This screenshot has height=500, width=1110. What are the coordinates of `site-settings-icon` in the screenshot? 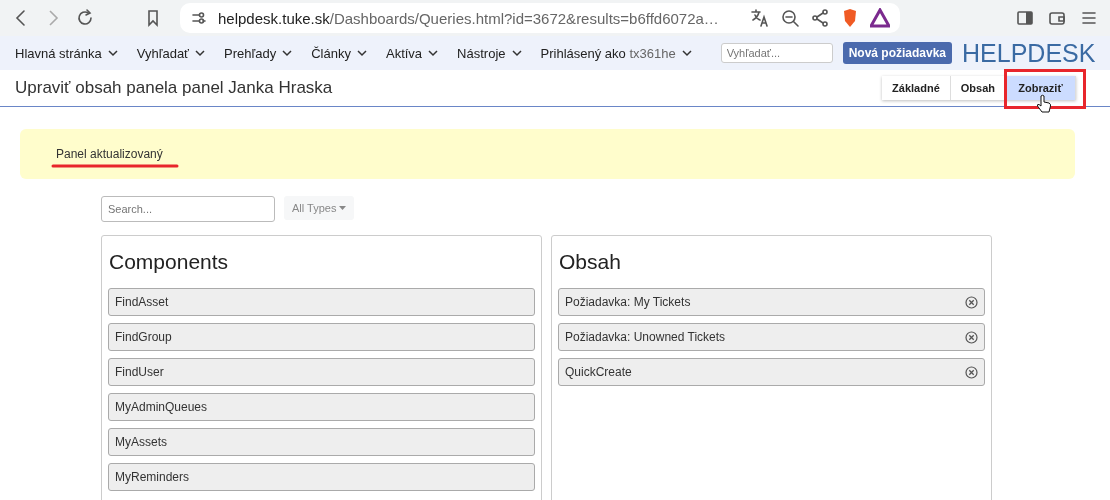 It's located at (199, 18).